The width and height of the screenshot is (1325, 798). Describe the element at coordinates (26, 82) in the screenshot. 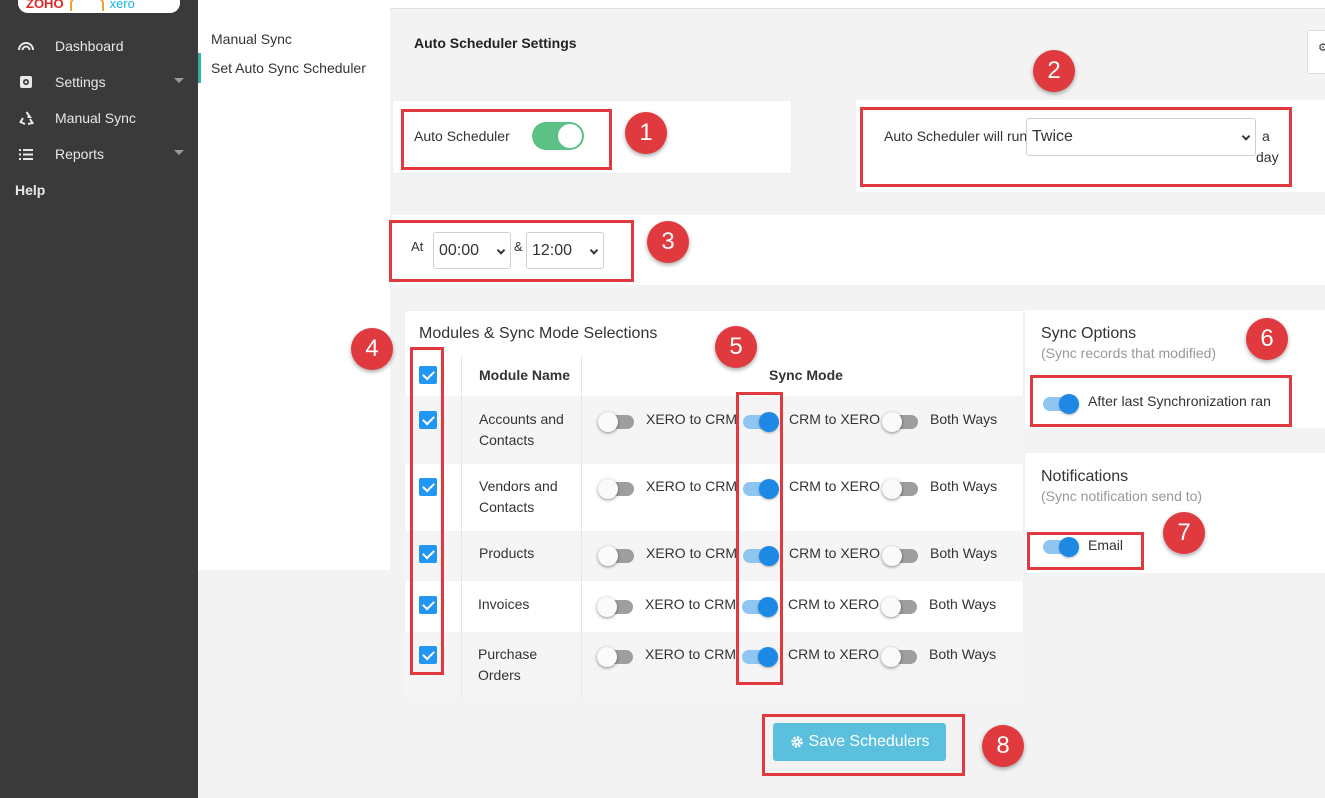

I see `settings-cog-icon` at that location.